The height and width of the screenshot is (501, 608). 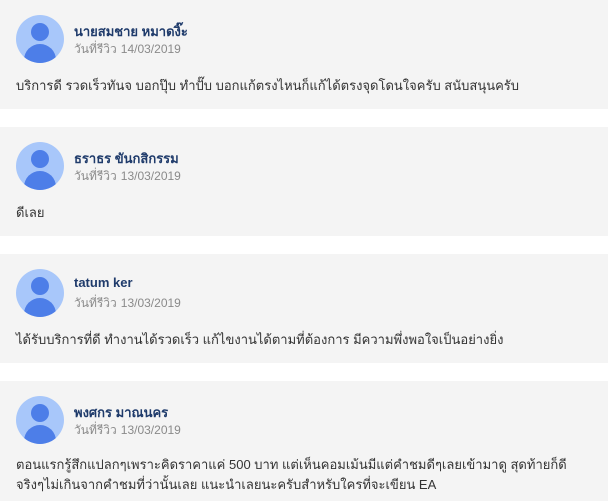 What do you see at coordinates (30, 212) in the screenshot?
I see `review-comment: ดีเลย` at bounding box center [30, 212].